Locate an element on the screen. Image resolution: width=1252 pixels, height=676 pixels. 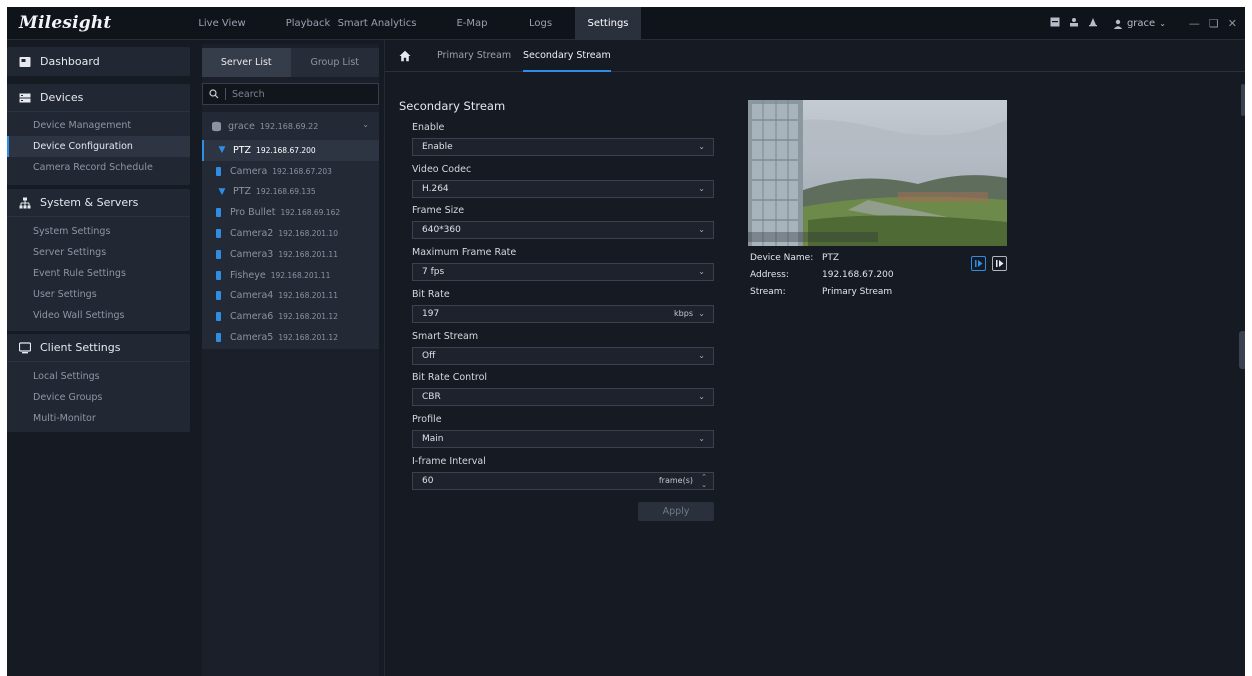
select-dropdown: Off ⌄ is located at coordinates (563, 355).